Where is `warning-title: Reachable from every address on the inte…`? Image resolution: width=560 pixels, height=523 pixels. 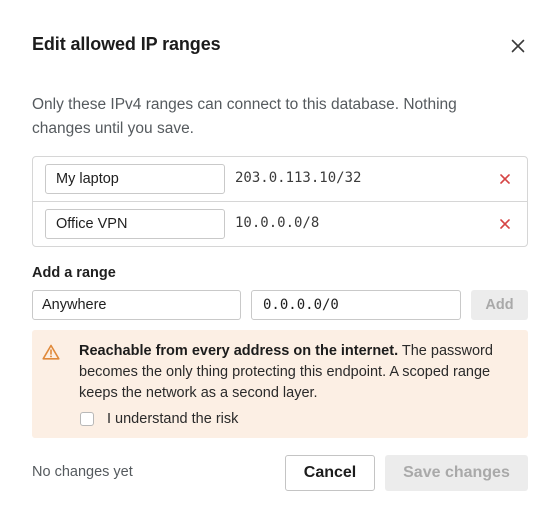
warning-title: Reachable from every address on the inte… is located at coordinates (239, 351).